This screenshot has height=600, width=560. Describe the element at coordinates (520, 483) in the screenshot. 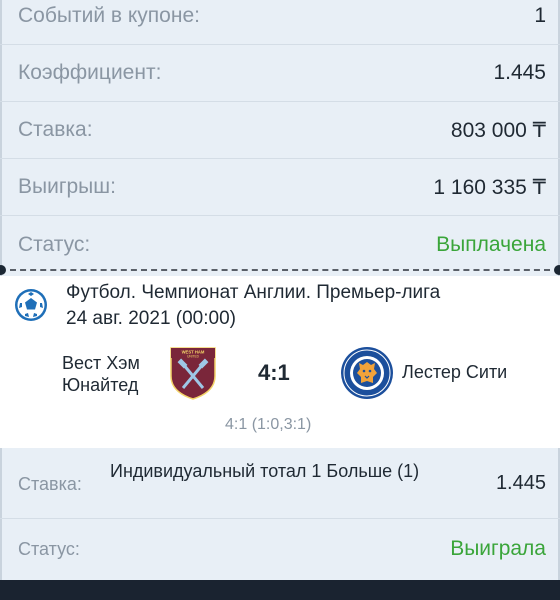

I see `bet-odd: 1.445` at that location.